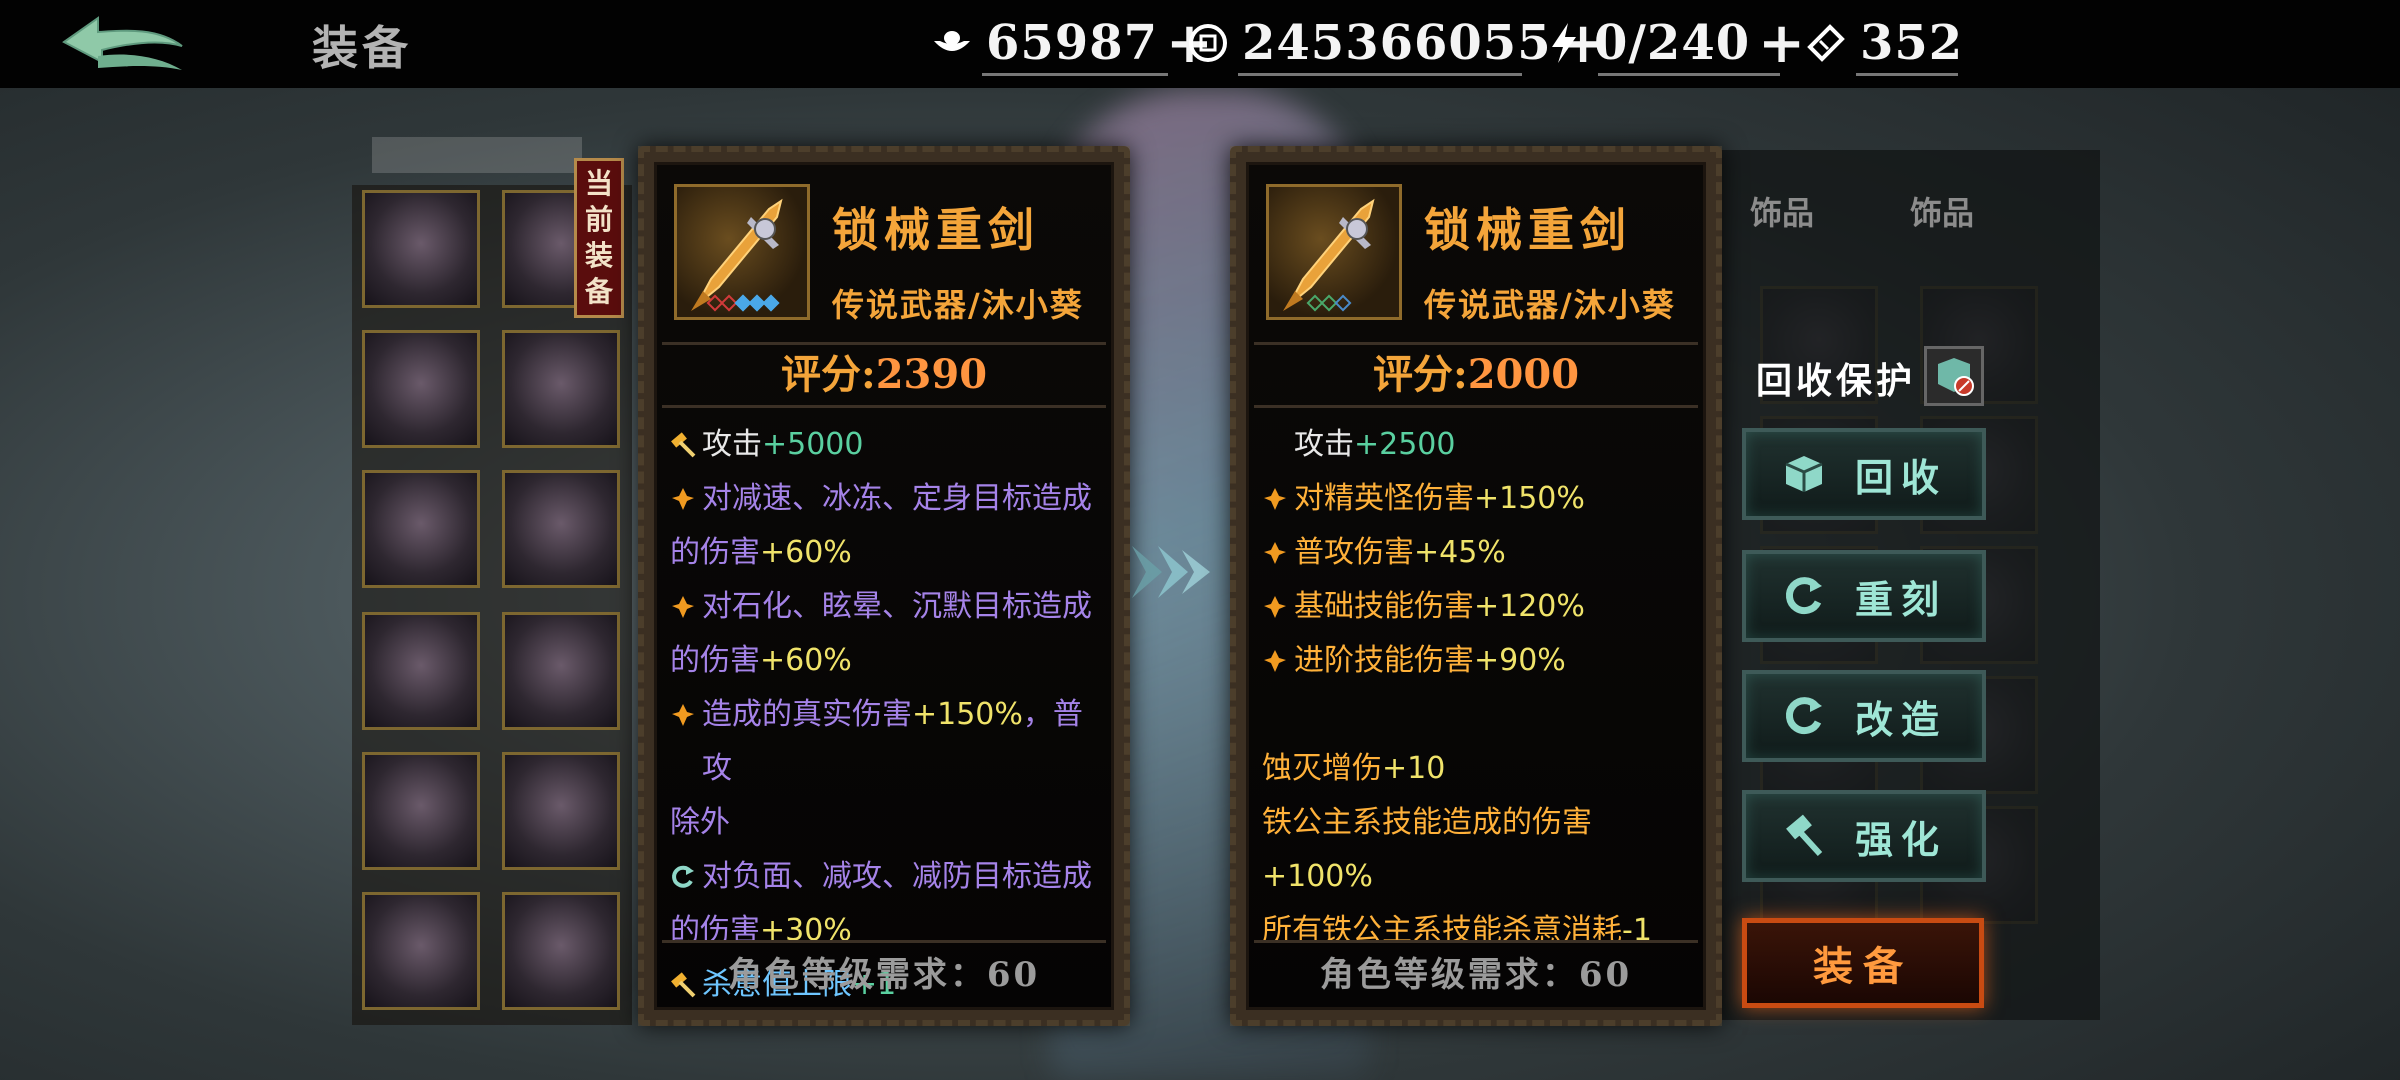 The image size is (2400, 1080). What do you see at coordinates (1900, 477) in the screenshot?
I see `recycle-button-label: 回收` at bounding box center [1900, 477].